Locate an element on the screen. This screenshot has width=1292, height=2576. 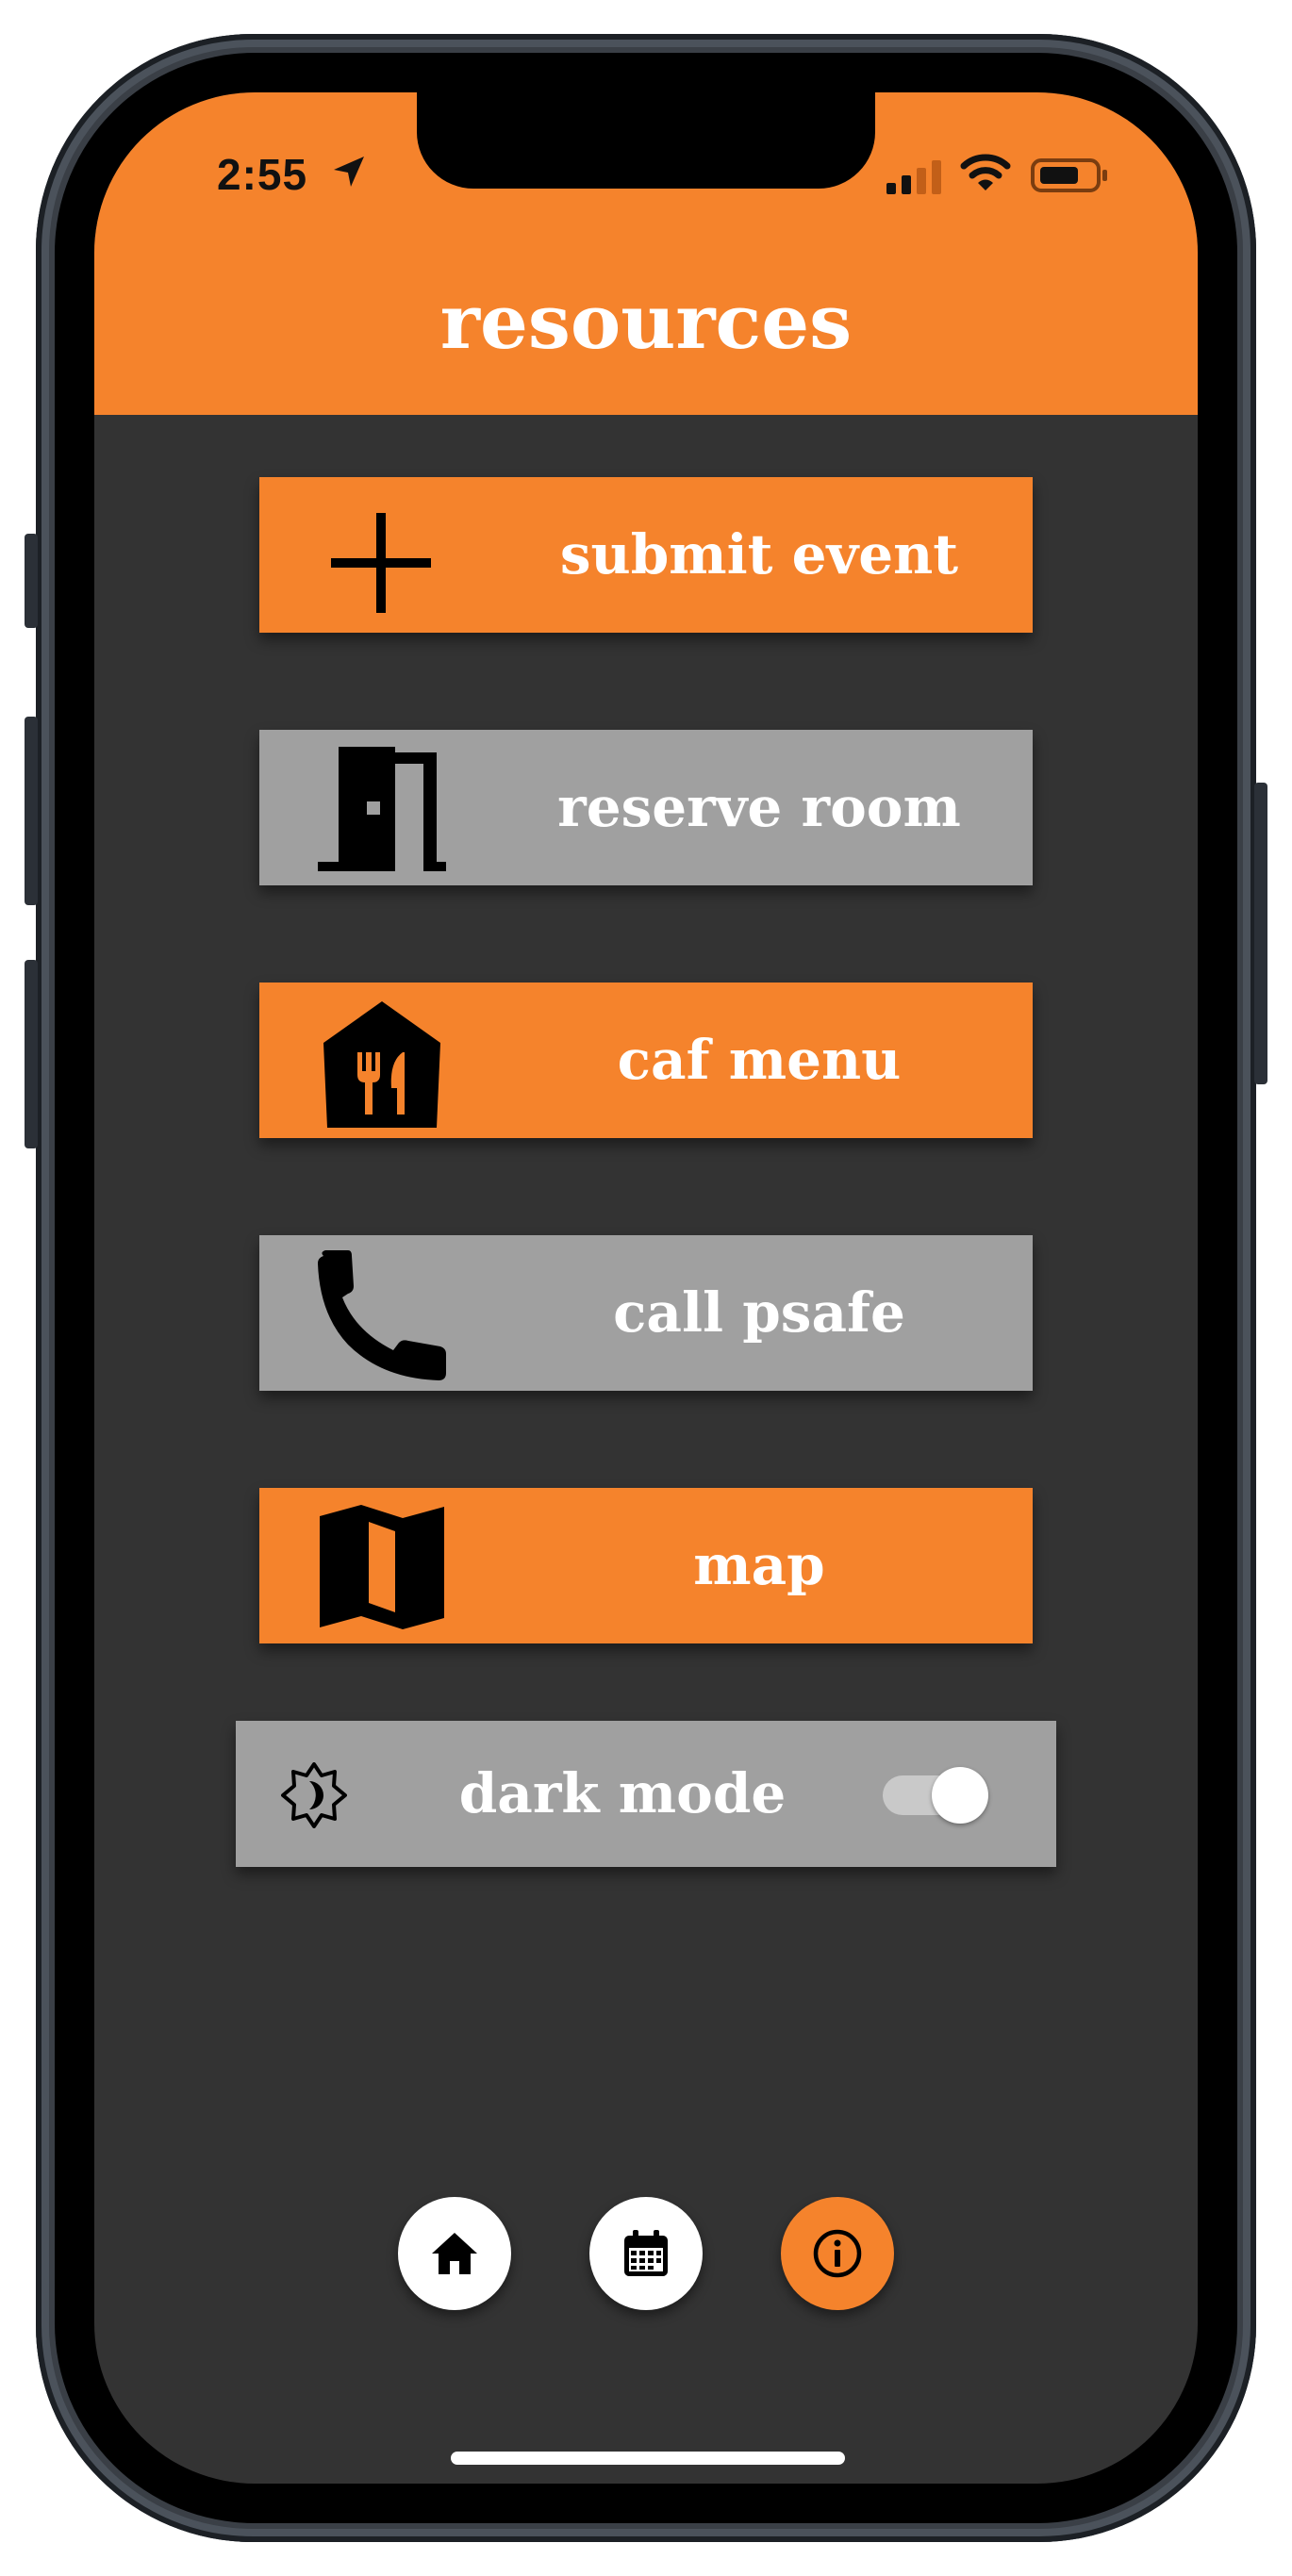
dark-mode-toggle is located at coordinates (935, 1795).